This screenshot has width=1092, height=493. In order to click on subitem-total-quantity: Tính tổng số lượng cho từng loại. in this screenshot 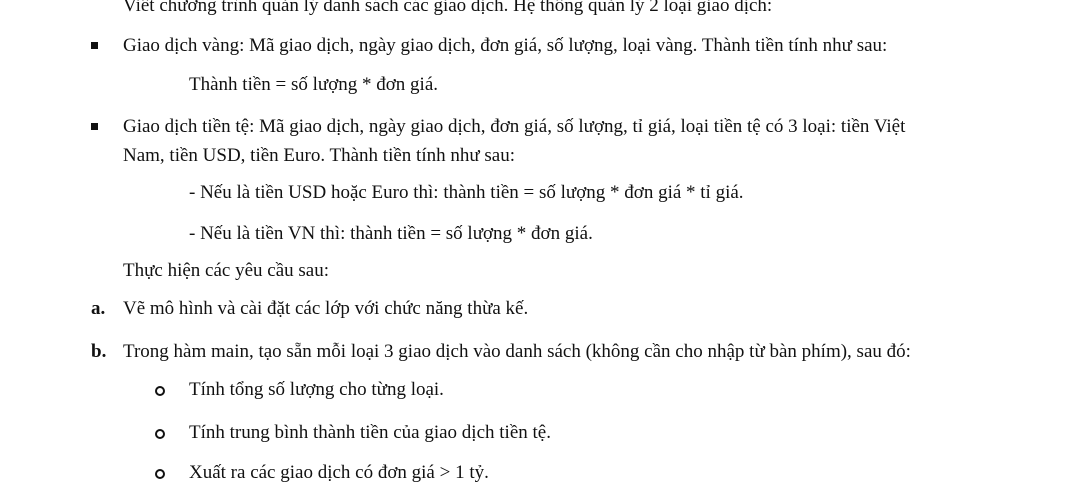, I will do `click(316, 389)`.